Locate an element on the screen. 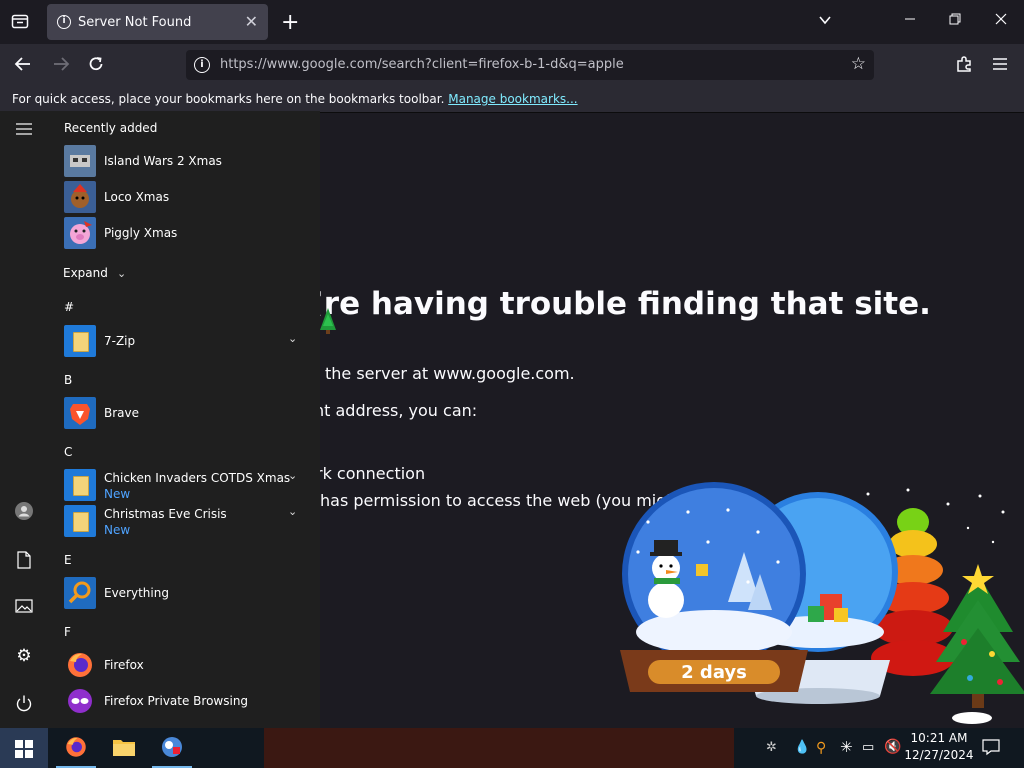 Image resolution: width=1024 pixels, height=768 pixels. start-item-label: Brave is located at coordinates (122, 413).